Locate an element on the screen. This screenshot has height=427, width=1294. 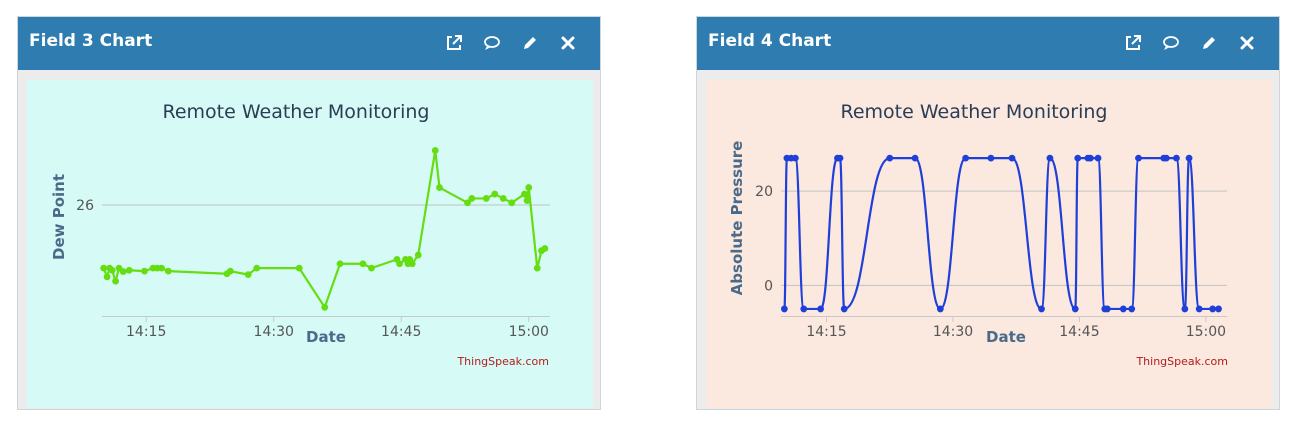
y-tick-label: 0 is located at coordinates (768, 286).